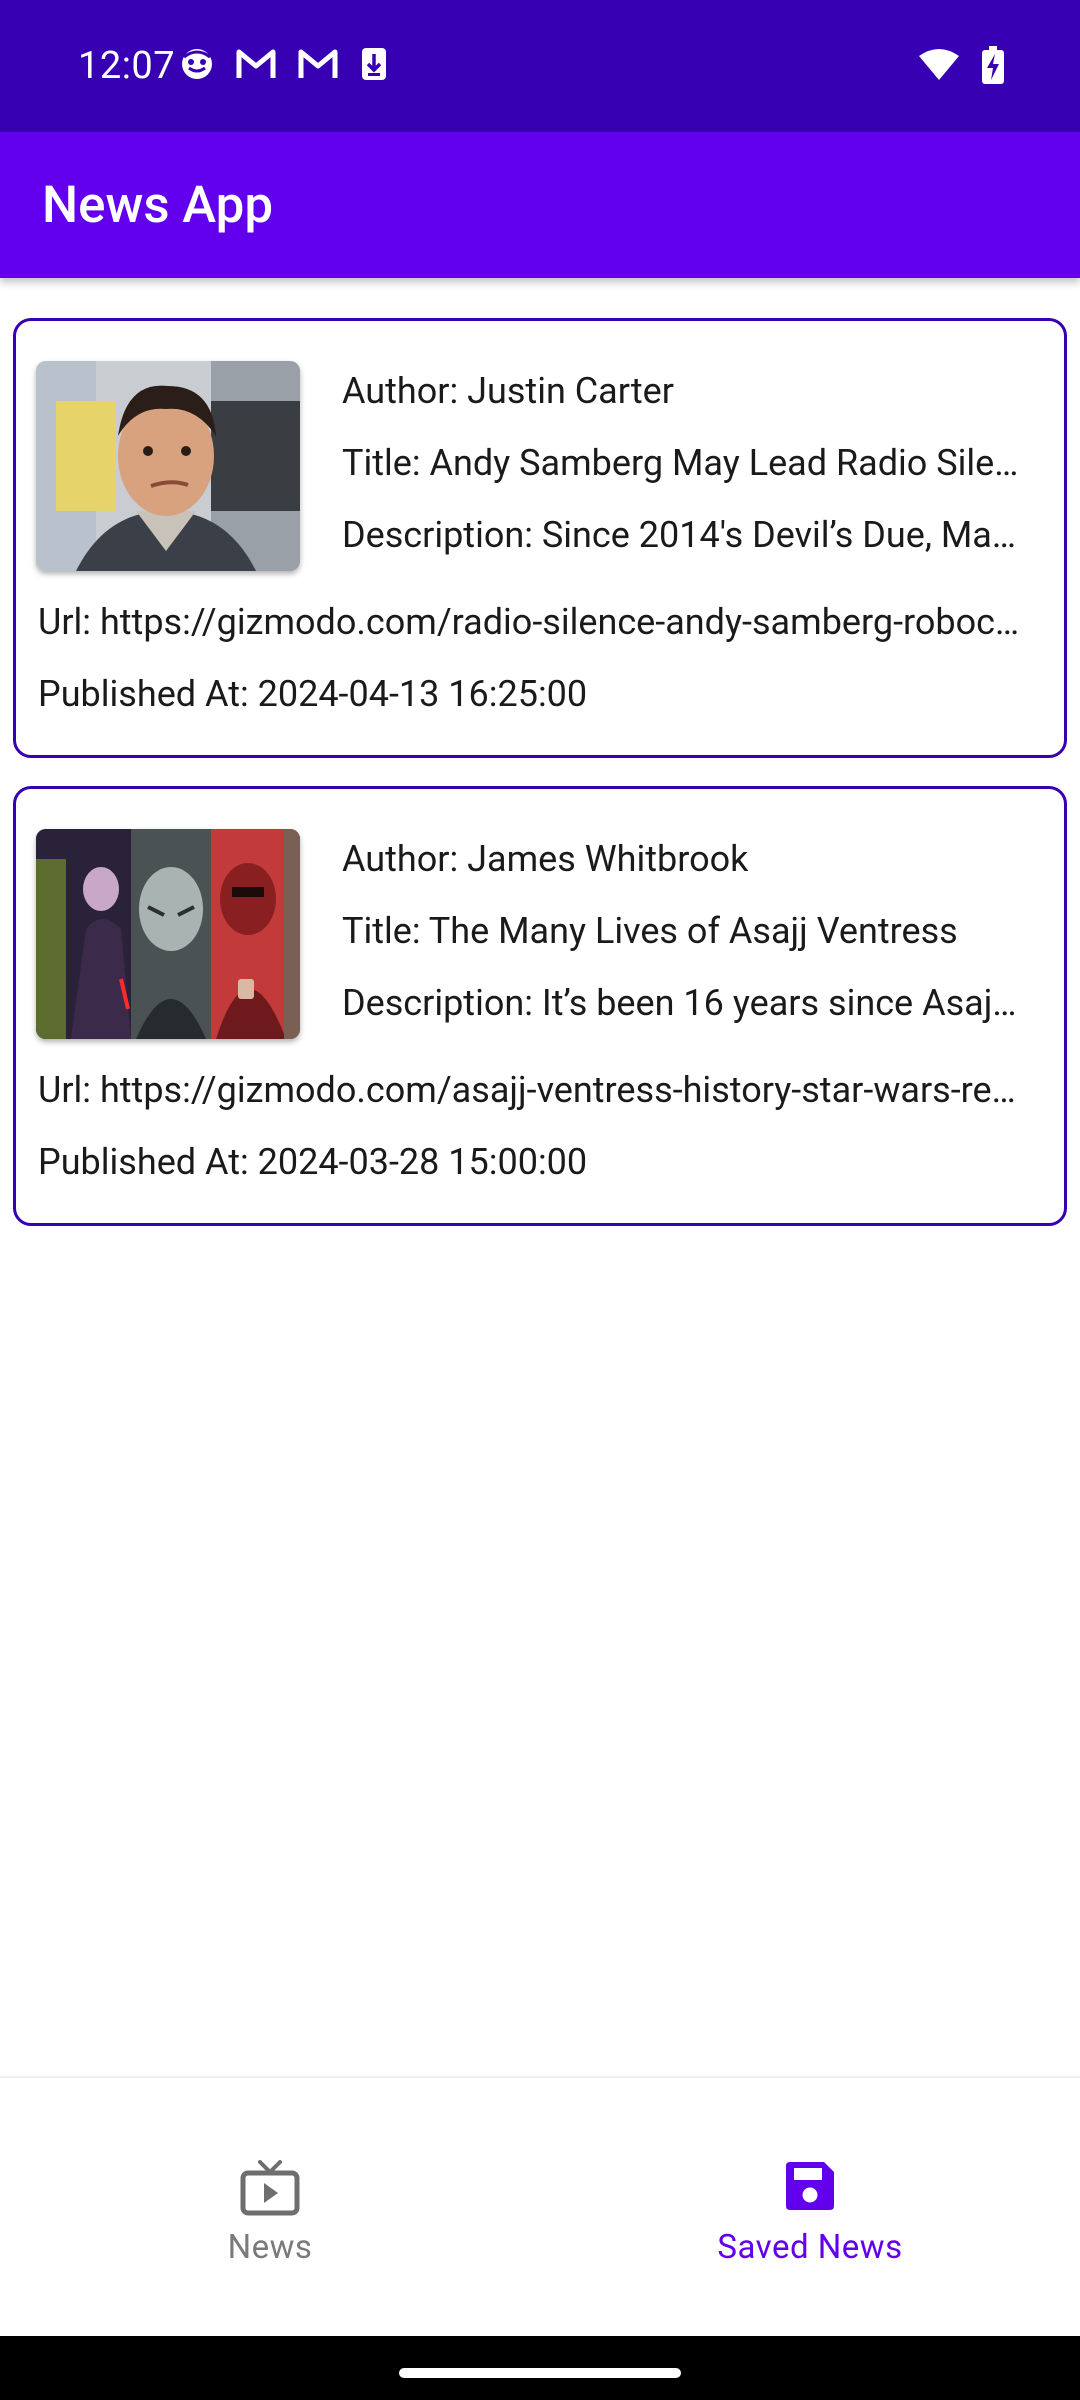  Describe the element at coordinates (374, 64) in the screenshot. I see `download-icon` at that location.